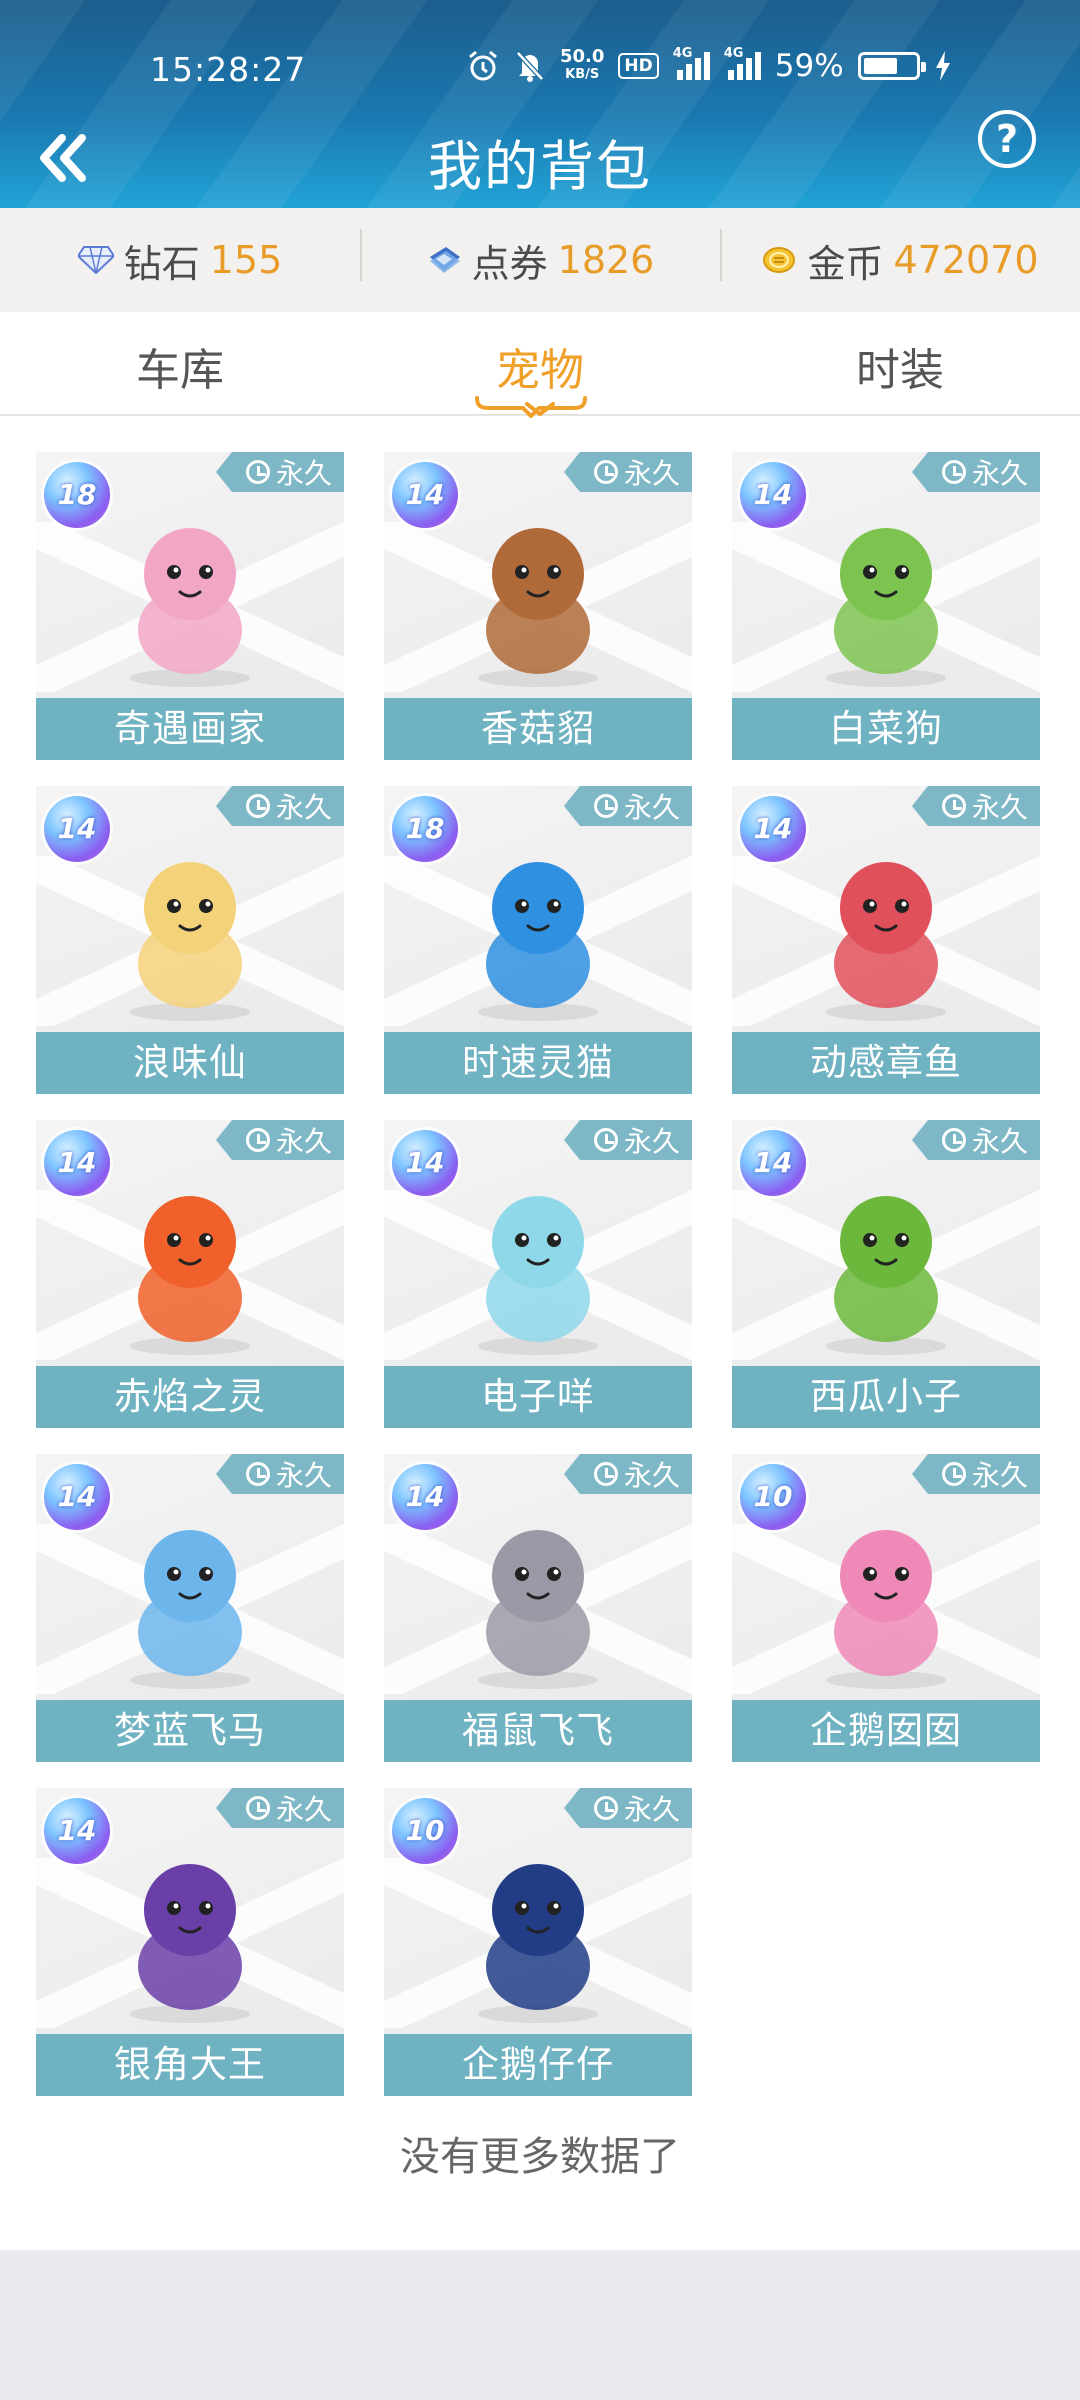  Describe the element at coordinates (886, 1274) in the screenshot. I see `pet-card: 14 永久 西瓜小子` at that location.